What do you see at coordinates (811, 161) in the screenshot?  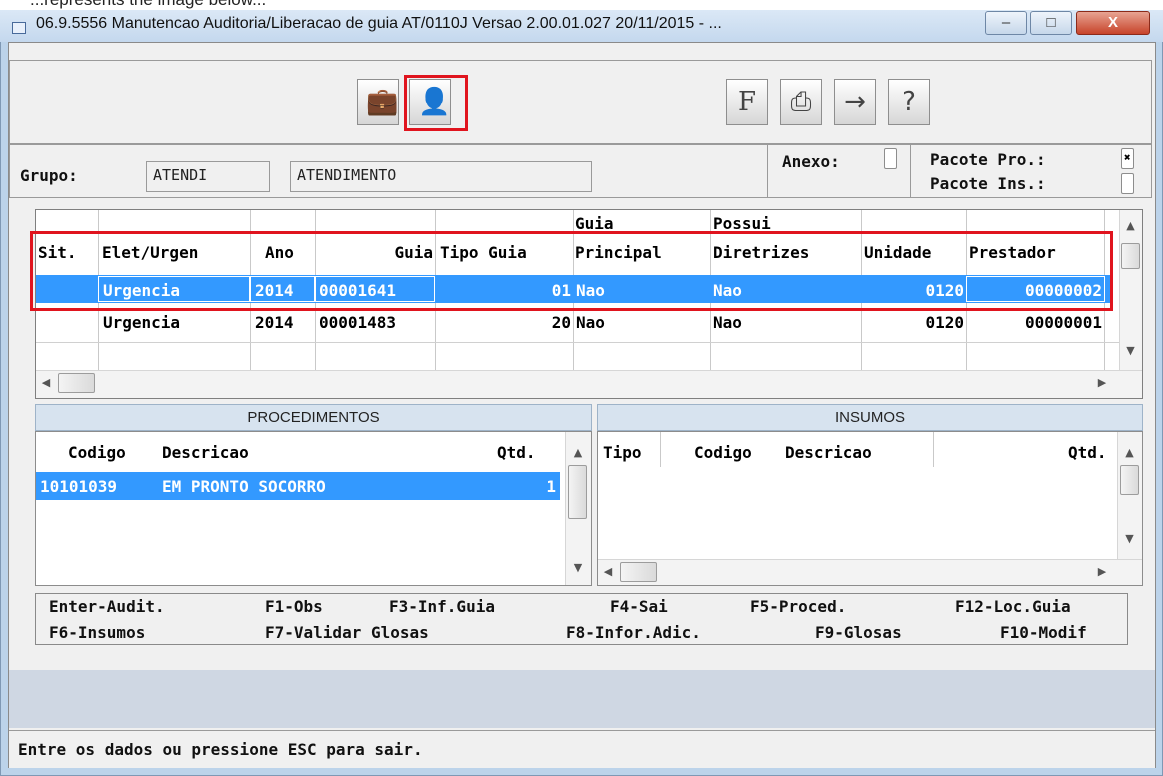 I see `anexo-label: Anexo:` at bounding box center [811, 161].